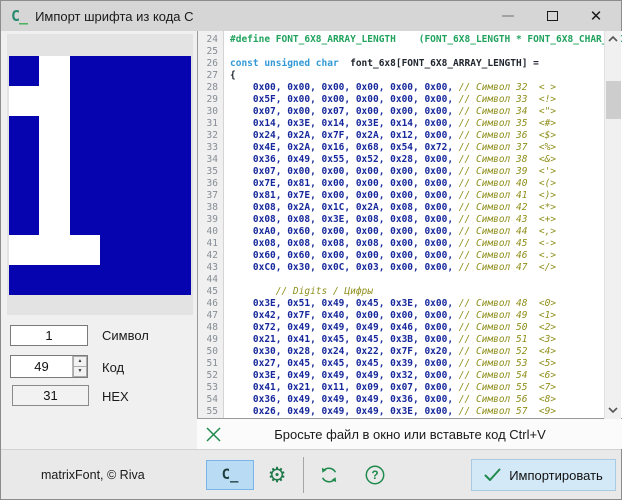  I want to click on up-arrow-icon: ▲, so click(80, 361).